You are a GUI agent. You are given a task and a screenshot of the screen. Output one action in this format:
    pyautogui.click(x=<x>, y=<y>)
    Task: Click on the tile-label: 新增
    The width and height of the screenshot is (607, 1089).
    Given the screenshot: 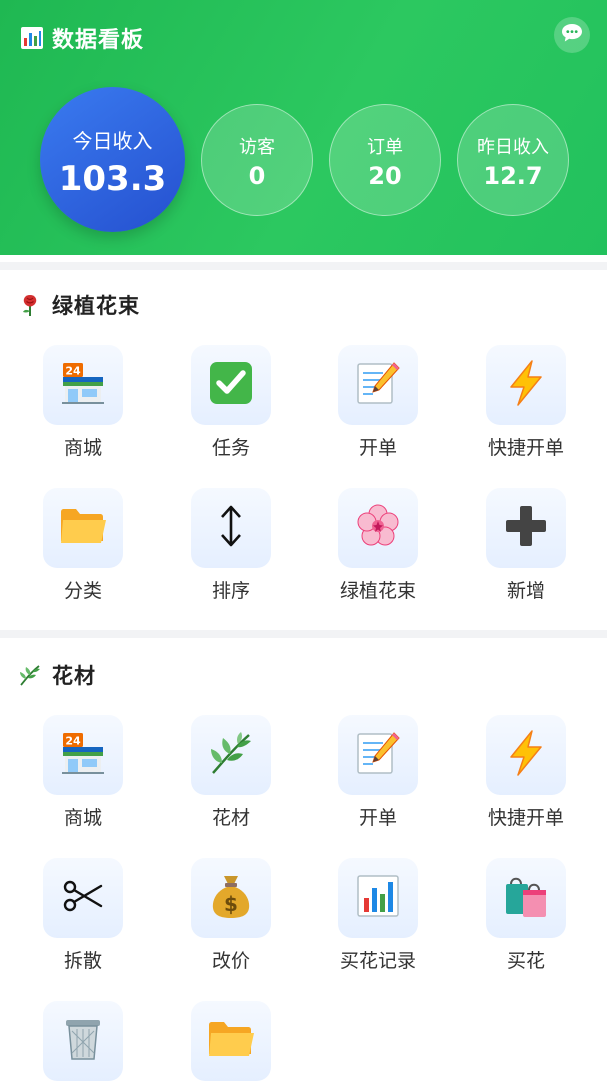 What is the action you would take?
    pyautogui.click(x=525, y=591)
    